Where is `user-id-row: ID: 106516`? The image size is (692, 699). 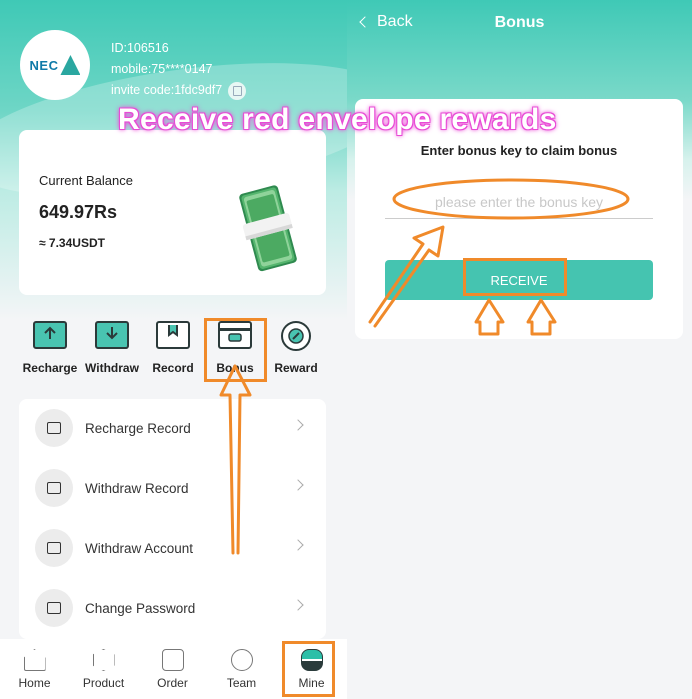 user-id-row: ID: 106516 is located at coordinates (178, 48).